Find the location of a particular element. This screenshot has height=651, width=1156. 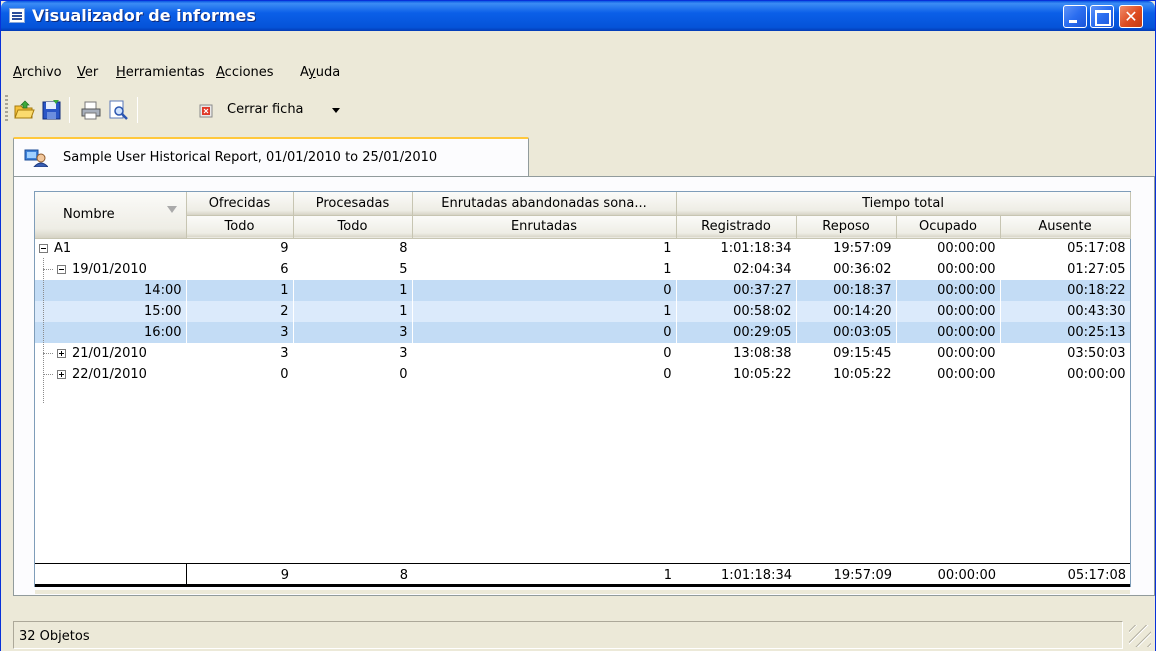

subheader-ausente: Ausente is located at coordinates (1065, 227).